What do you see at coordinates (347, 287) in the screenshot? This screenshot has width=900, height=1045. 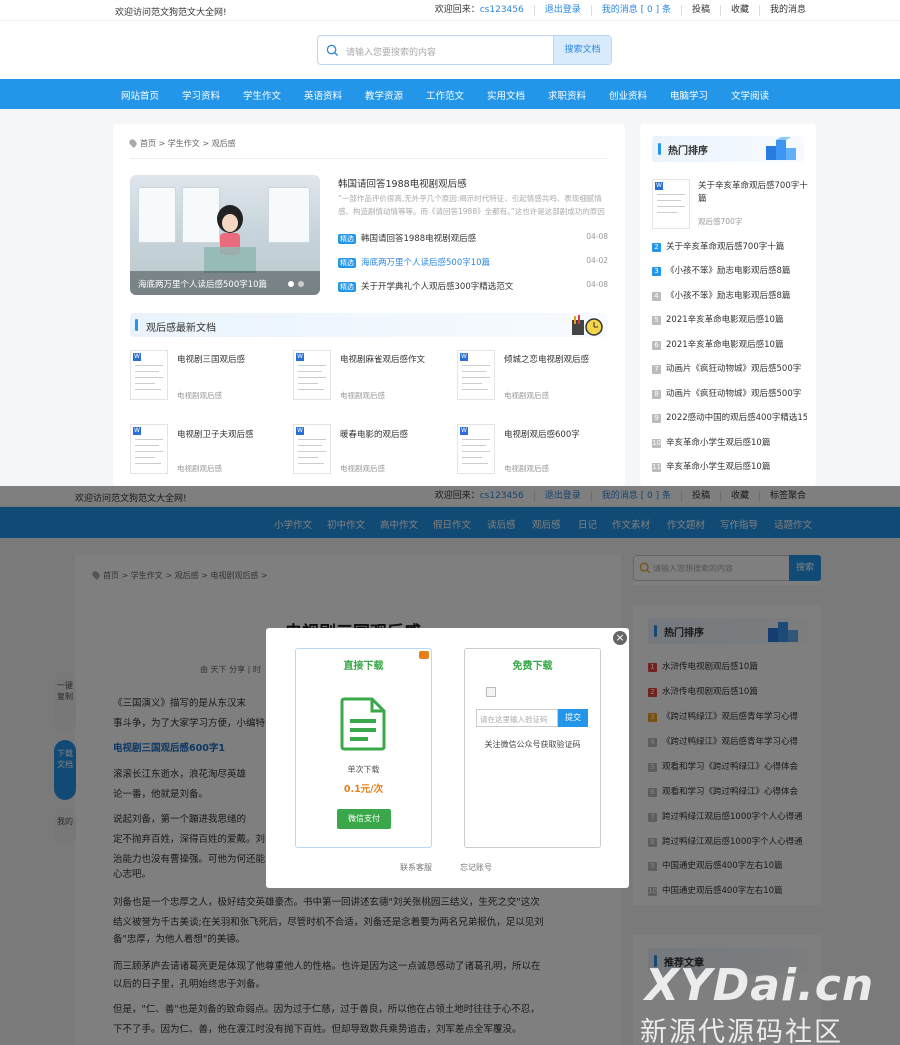 I see `featured-badge: 精选` at bounding box center [347, 287].